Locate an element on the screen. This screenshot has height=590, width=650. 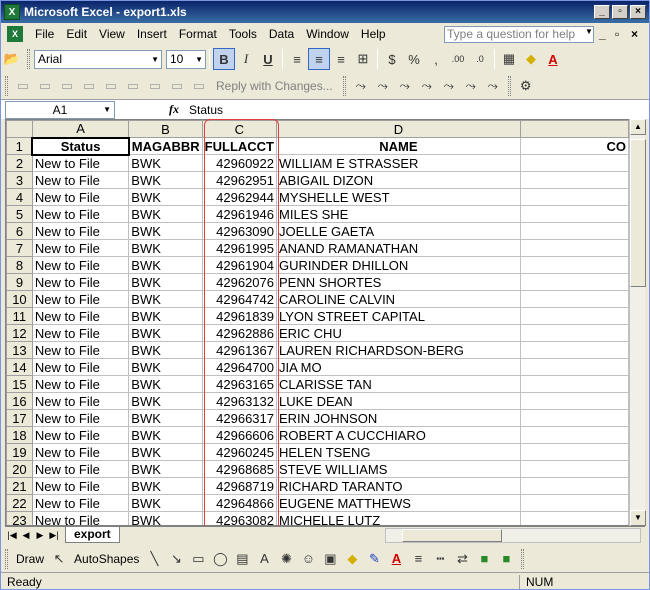
line-style-icon: ≡ is located at coordinates (418, 559).